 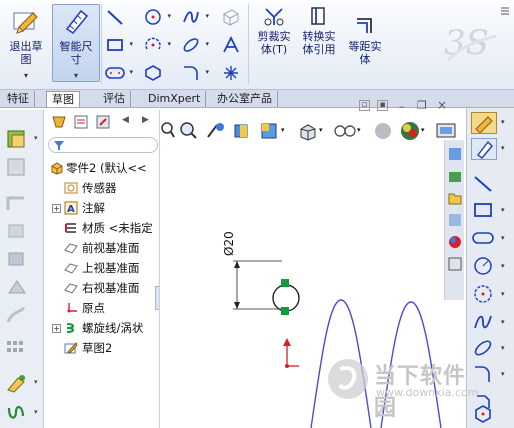 What do you see at coordinates (257, 285) in the screenshot?
I see `diameter-dimension` at bounding box center [257, 285].